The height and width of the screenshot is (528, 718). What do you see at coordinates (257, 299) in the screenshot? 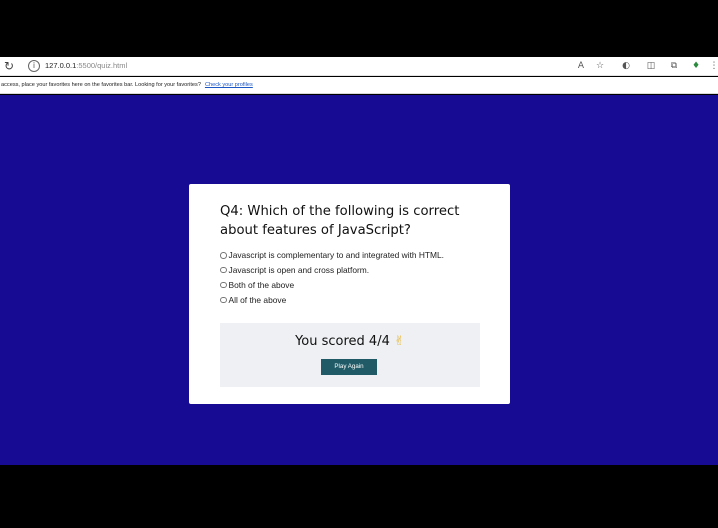
I see `option-label: All of the above` at bounding box center [257, 299].